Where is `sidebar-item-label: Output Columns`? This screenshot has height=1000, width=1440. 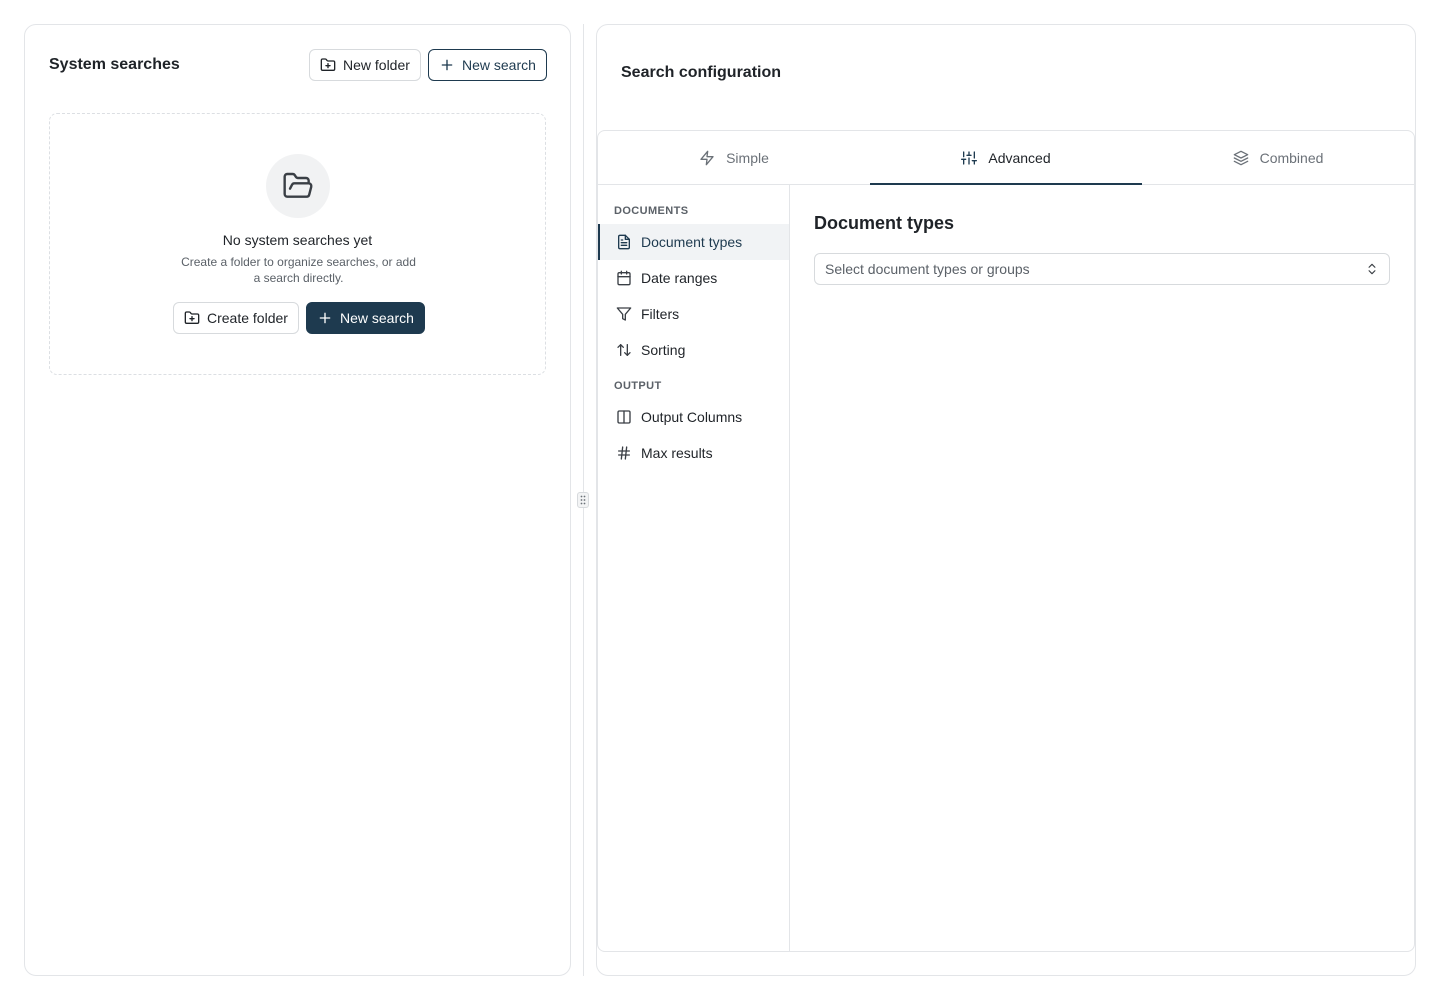
sidebar-item-label: Output Columns is located at coordinates (692, 417).